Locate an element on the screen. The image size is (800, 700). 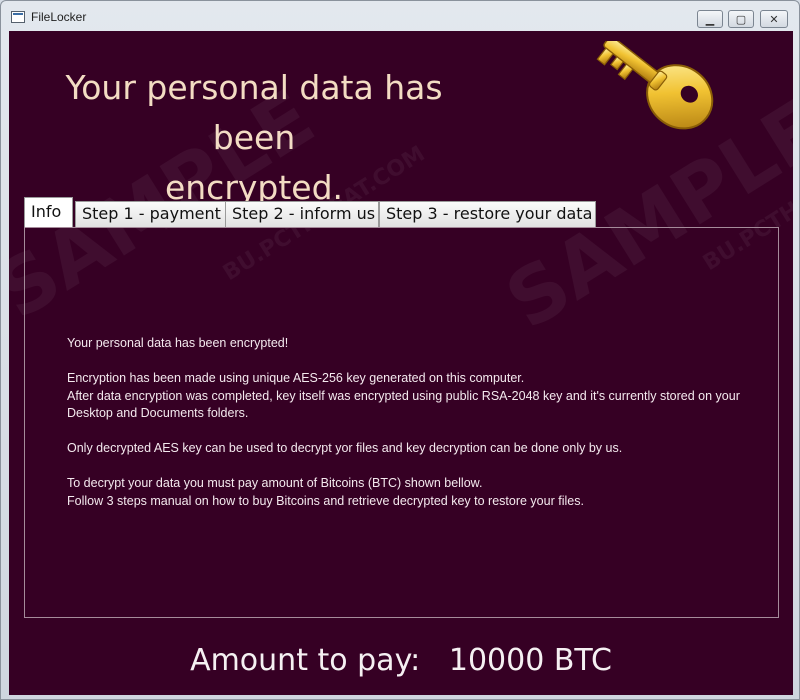
amount-label: Amount to pay: is located at coordinates (305, 660).